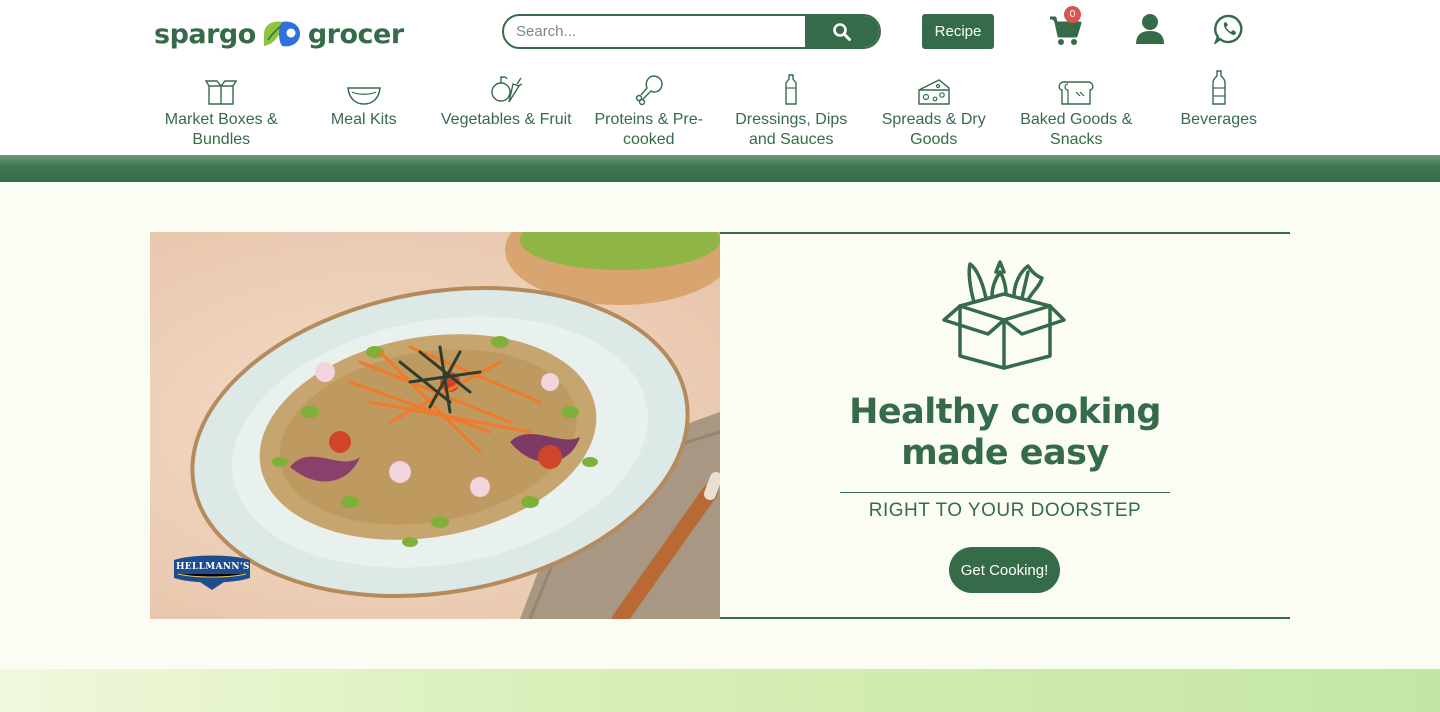  What do you see at coordinates (720, 168) in the screenshot?
I see `header-divider-bar` at bounding box center [720, 168].